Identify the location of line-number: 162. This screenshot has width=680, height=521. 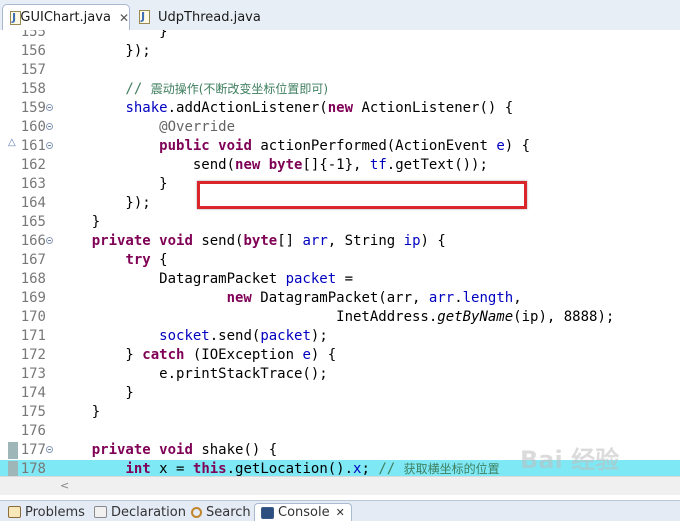
(33, 165).